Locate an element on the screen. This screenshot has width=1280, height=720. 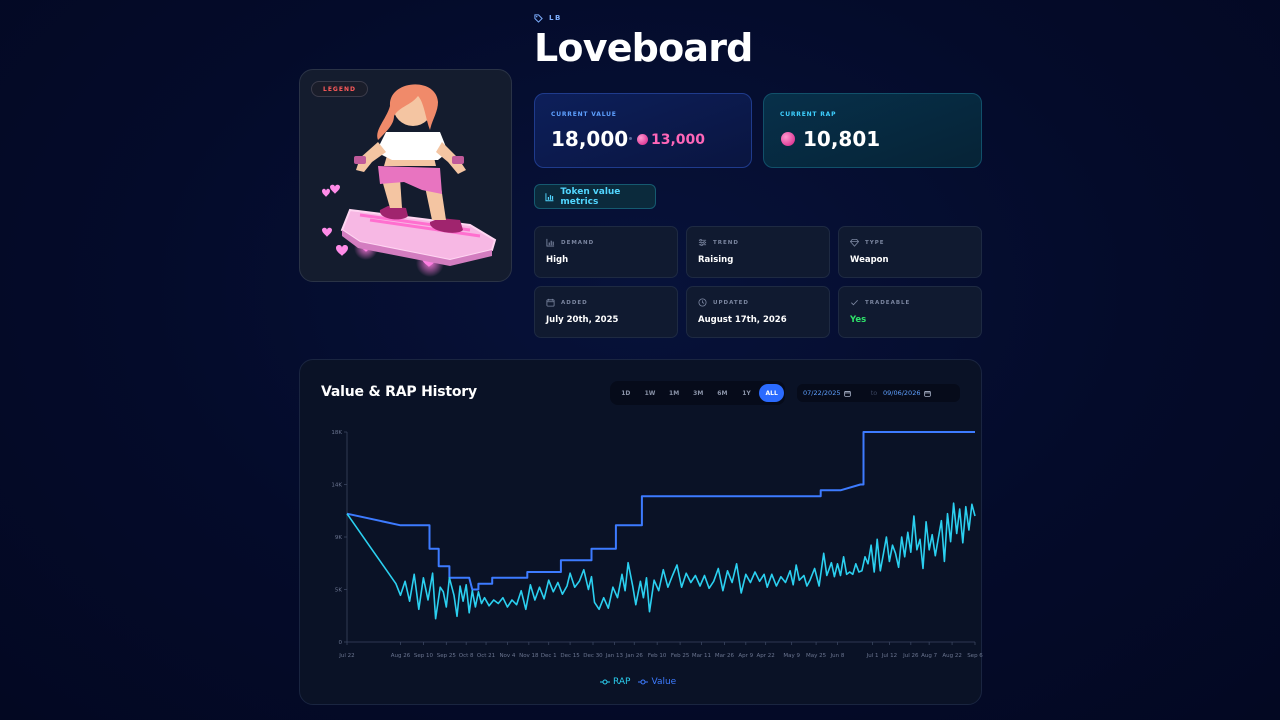
x-tick-label: Jul 12 is located at coordinates (889, 656).